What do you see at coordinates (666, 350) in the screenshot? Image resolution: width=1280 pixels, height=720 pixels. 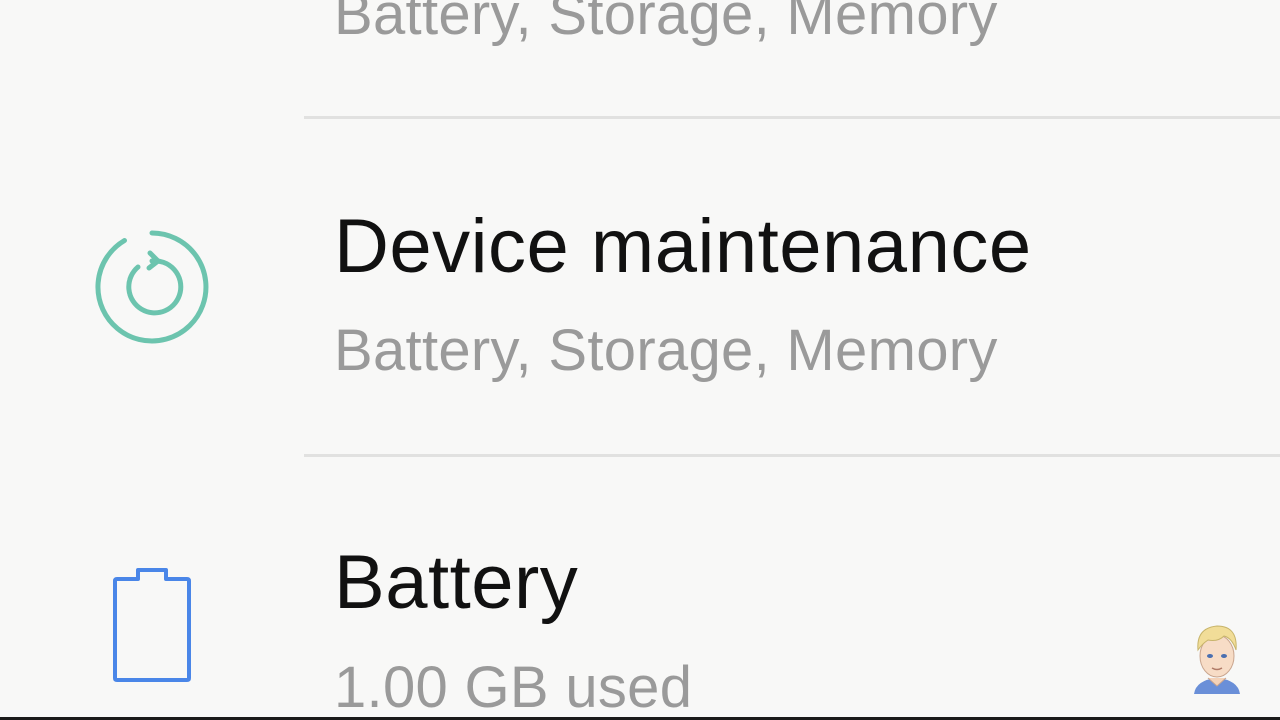 I see `device-maintenance-subtitle: Battery, Storage, Memory` at bounding box center [666, 350].